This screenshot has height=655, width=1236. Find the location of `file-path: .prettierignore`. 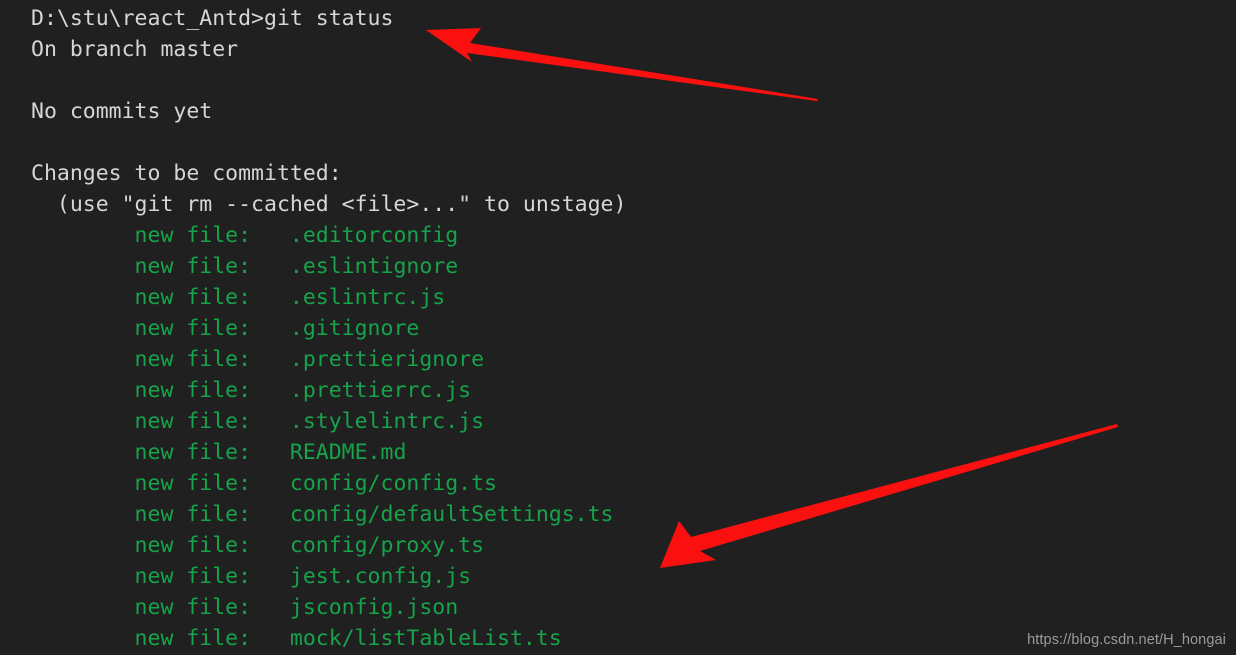

file-path: .prettierignore is located at coordinates (387, 359).